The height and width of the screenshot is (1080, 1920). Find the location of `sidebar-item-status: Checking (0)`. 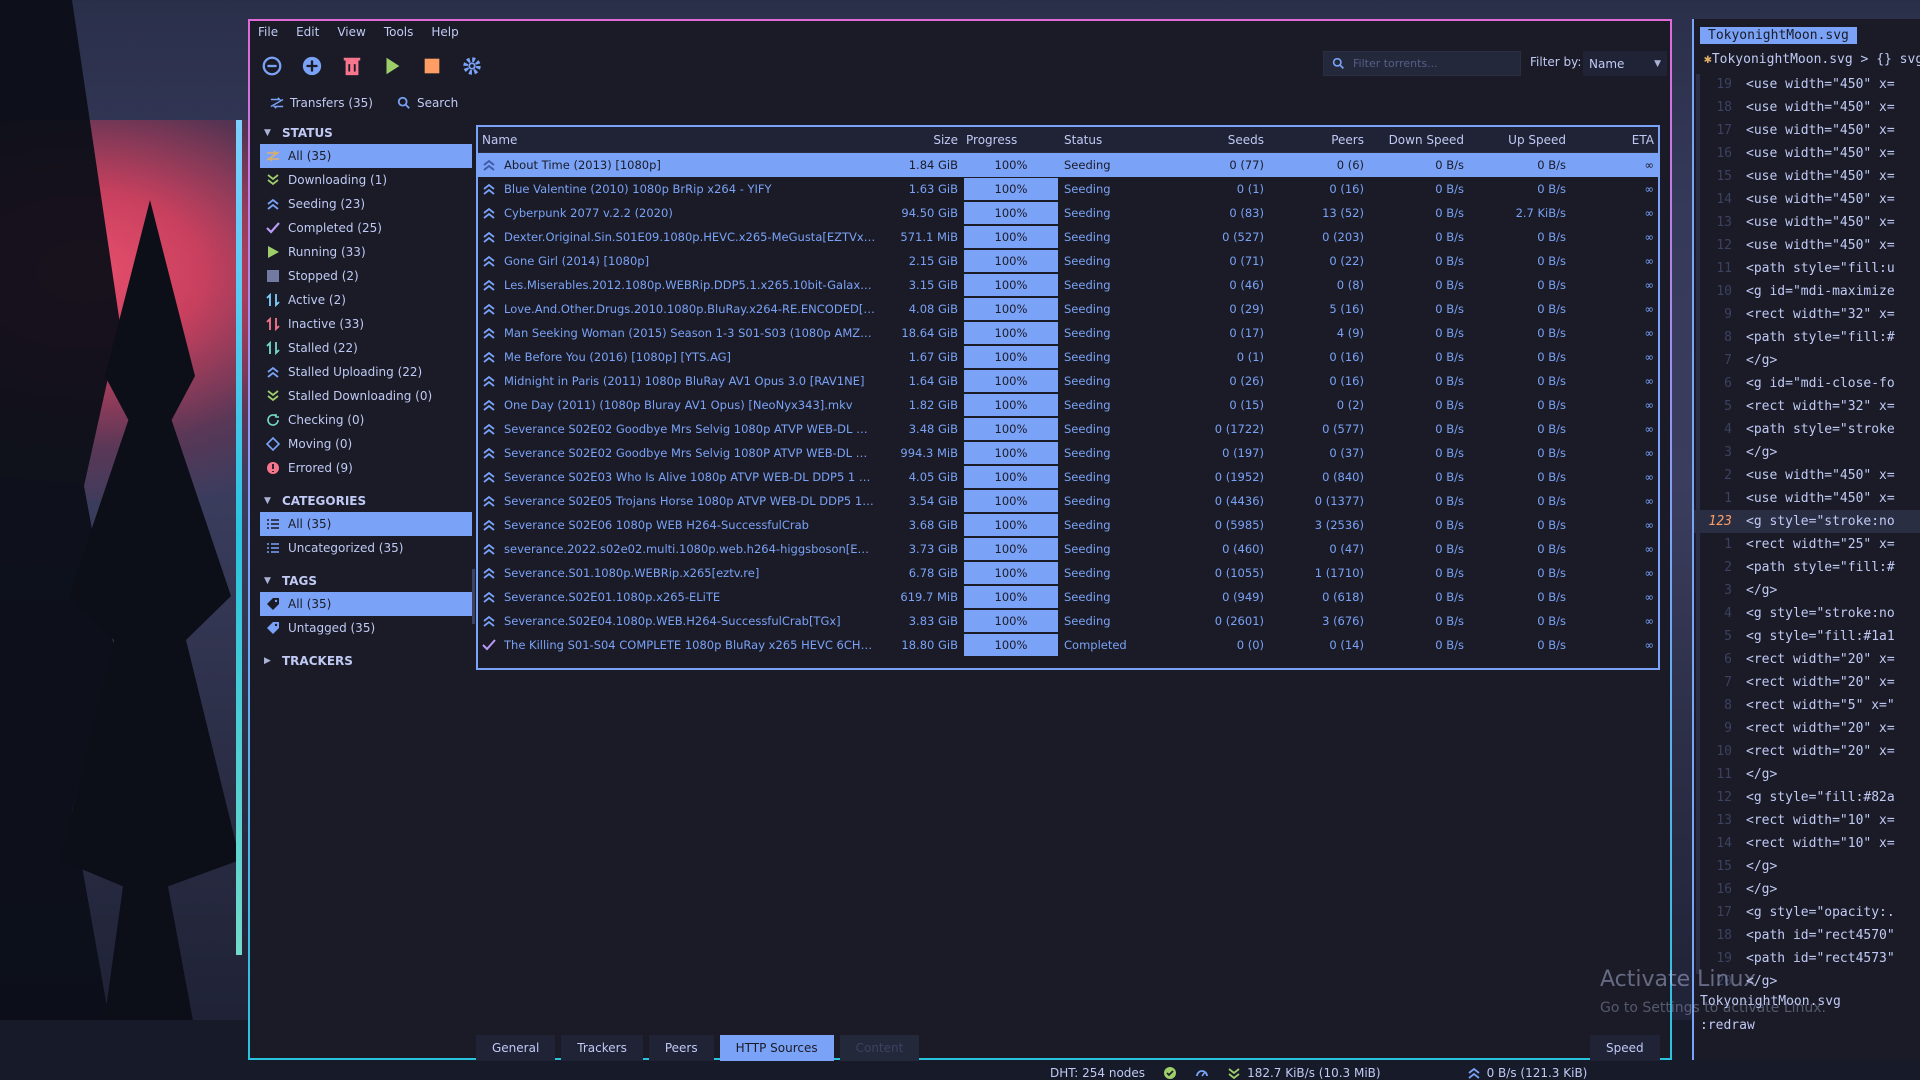

sidebar-item-status: Checking (0) is located at coordinates (366, 420).